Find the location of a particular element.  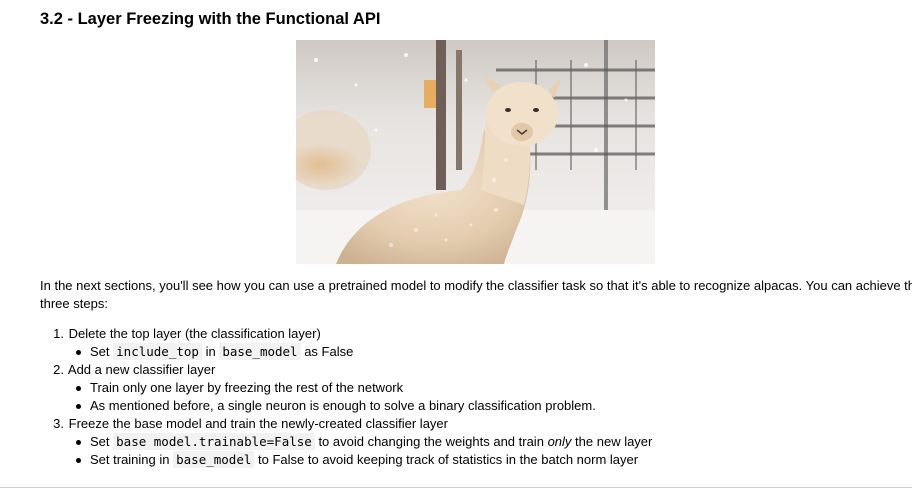

code-trainable: base model.trainable=False is located at coordinates (214, 441).